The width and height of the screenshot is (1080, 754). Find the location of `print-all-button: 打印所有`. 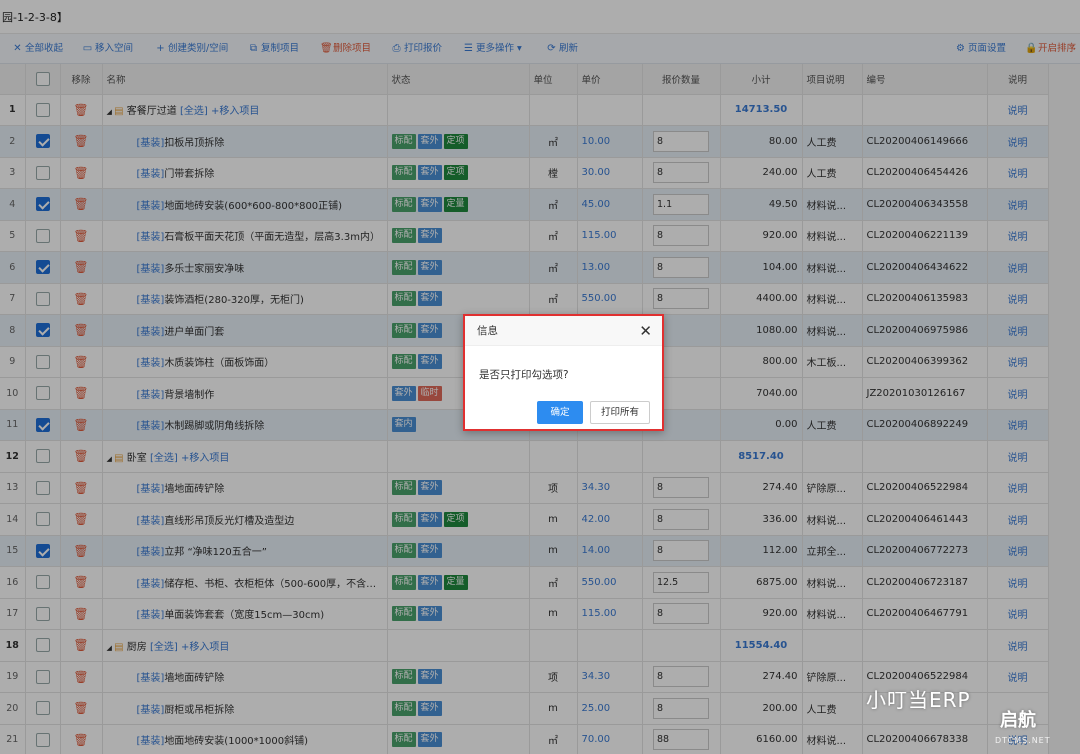

print-all-button: 打印所有 is located at coordinates (620, 412).